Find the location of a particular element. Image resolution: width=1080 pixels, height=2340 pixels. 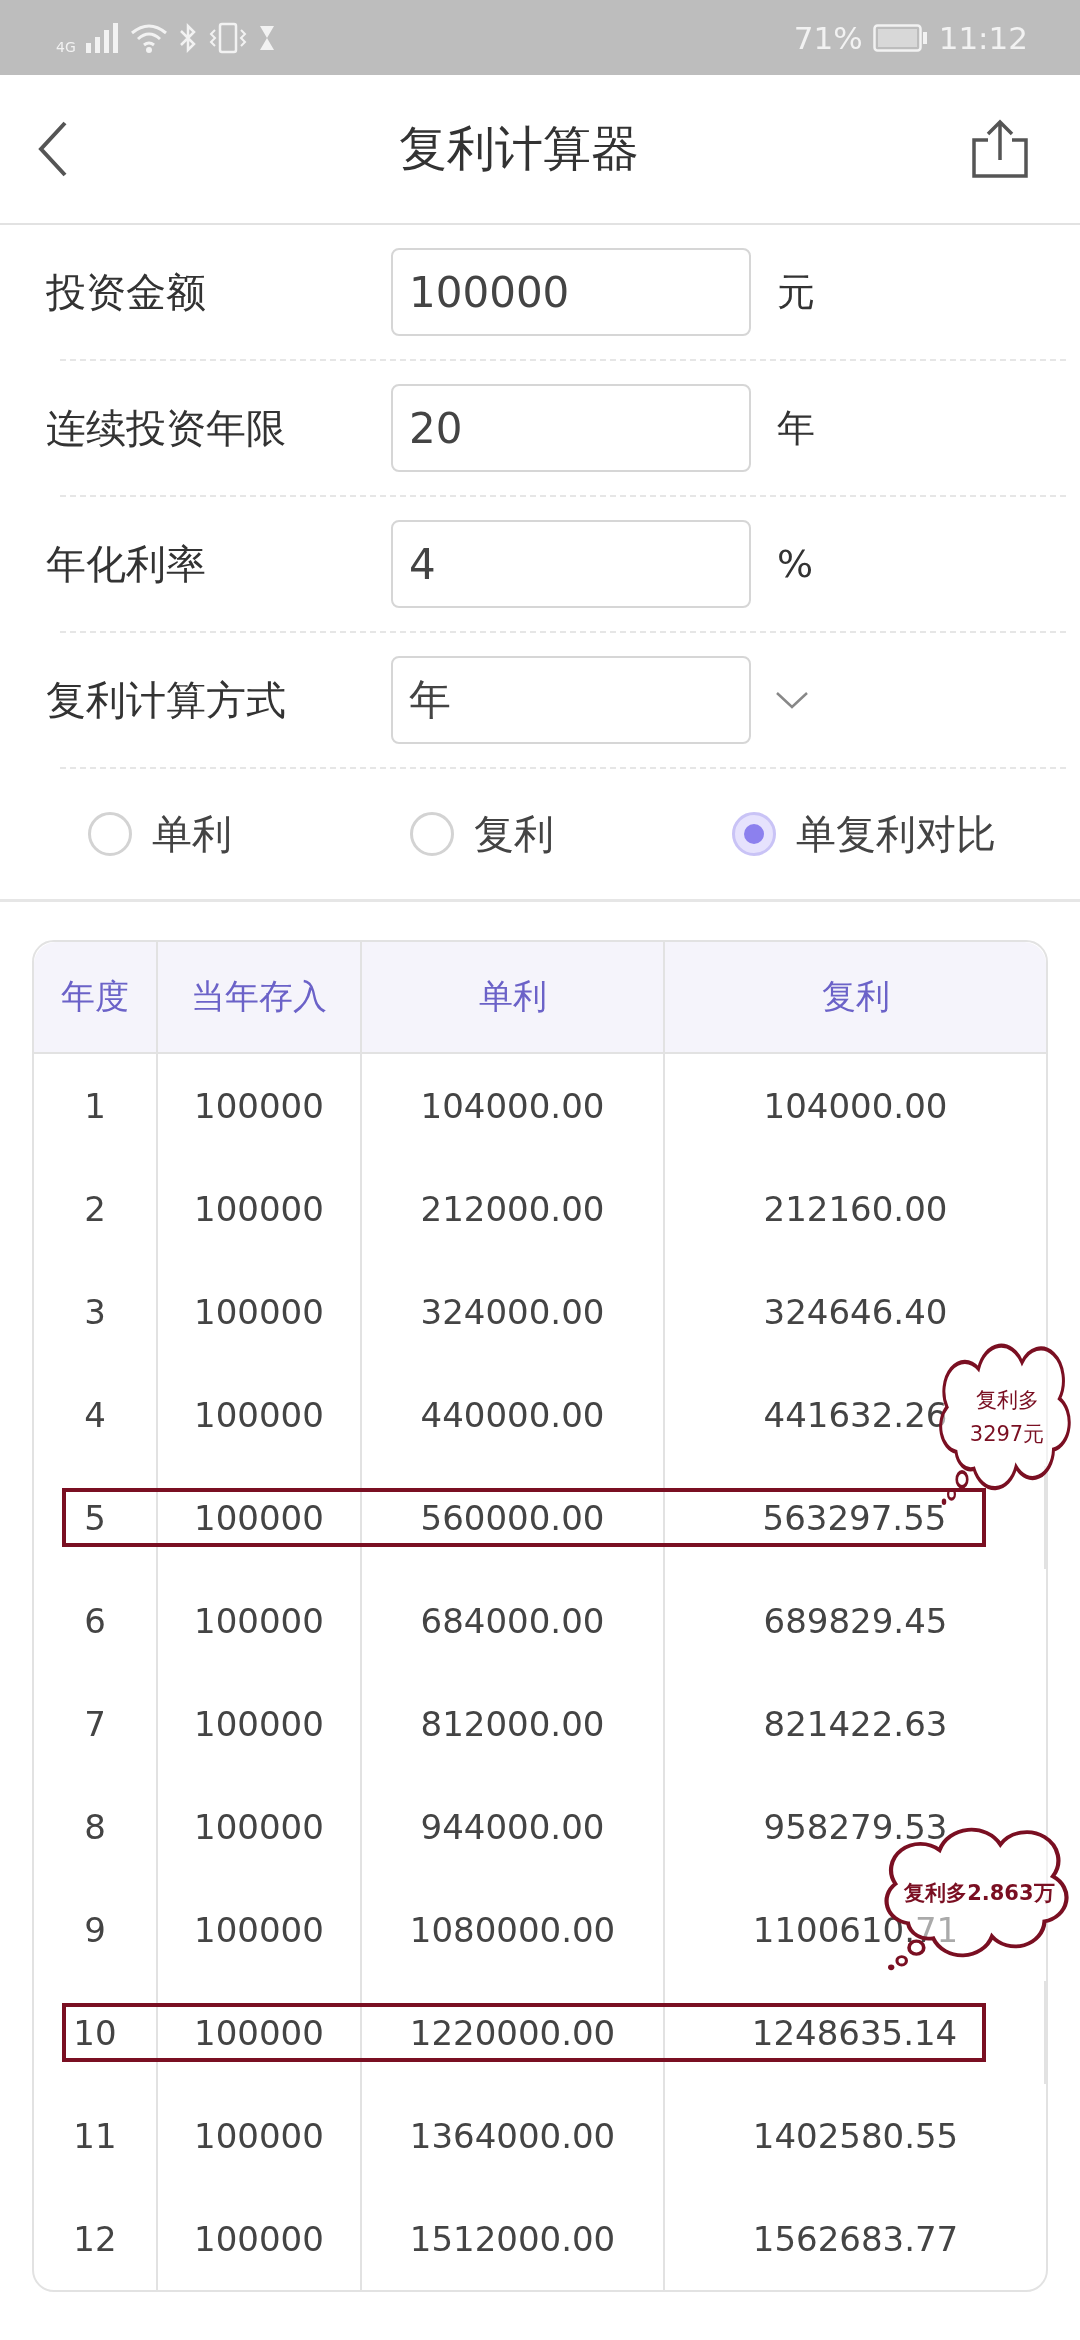

table-cell: 689829.45 is located at coordinates (855, 1620).